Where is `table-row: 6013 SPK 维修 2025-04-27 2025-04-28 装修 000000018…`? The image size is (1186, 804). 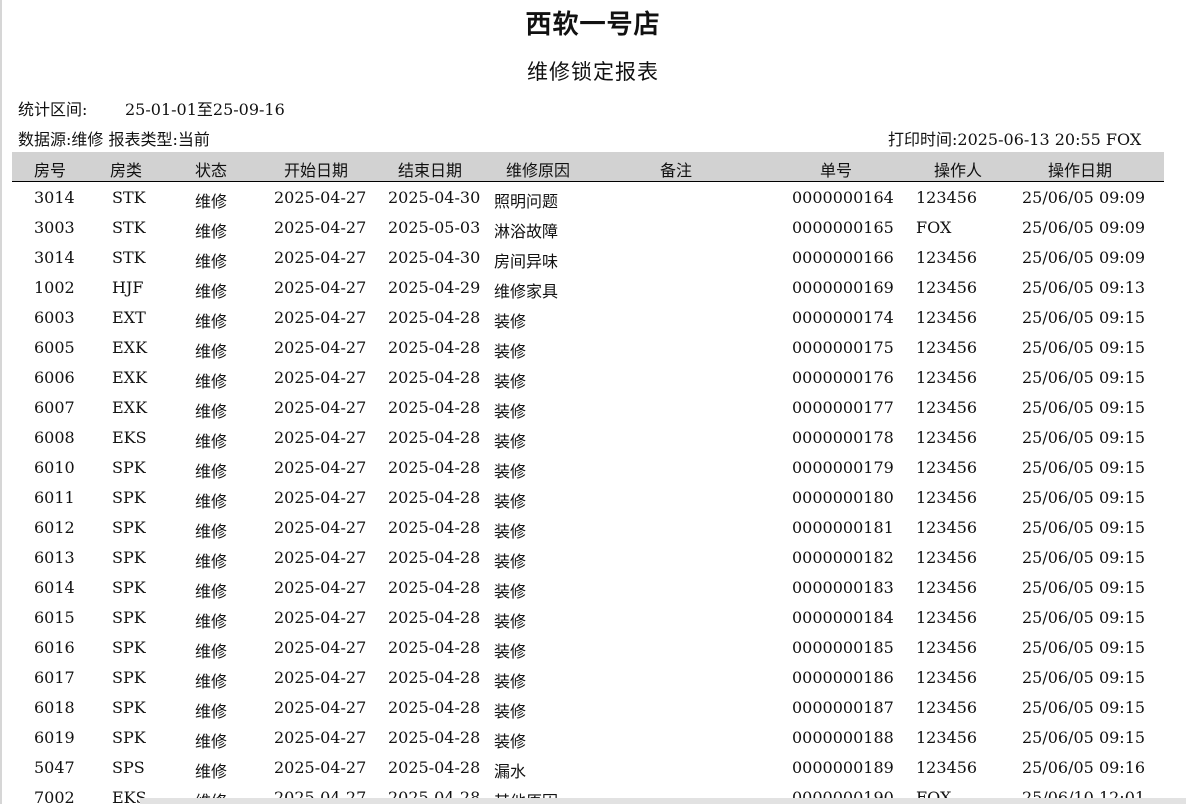
table-row: 6013 SPK 维修 2025-04-27 2025-04-28 装修 000000018… is located at coordinates (588, 558).